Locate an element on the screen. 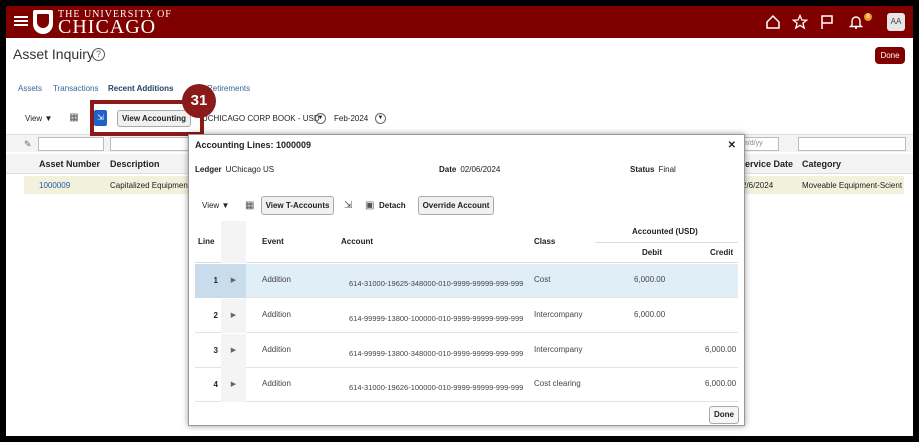 This screenshot has width=919, height=442. asset-description: Capitalized Equipment is located at coordinates (150, 185).